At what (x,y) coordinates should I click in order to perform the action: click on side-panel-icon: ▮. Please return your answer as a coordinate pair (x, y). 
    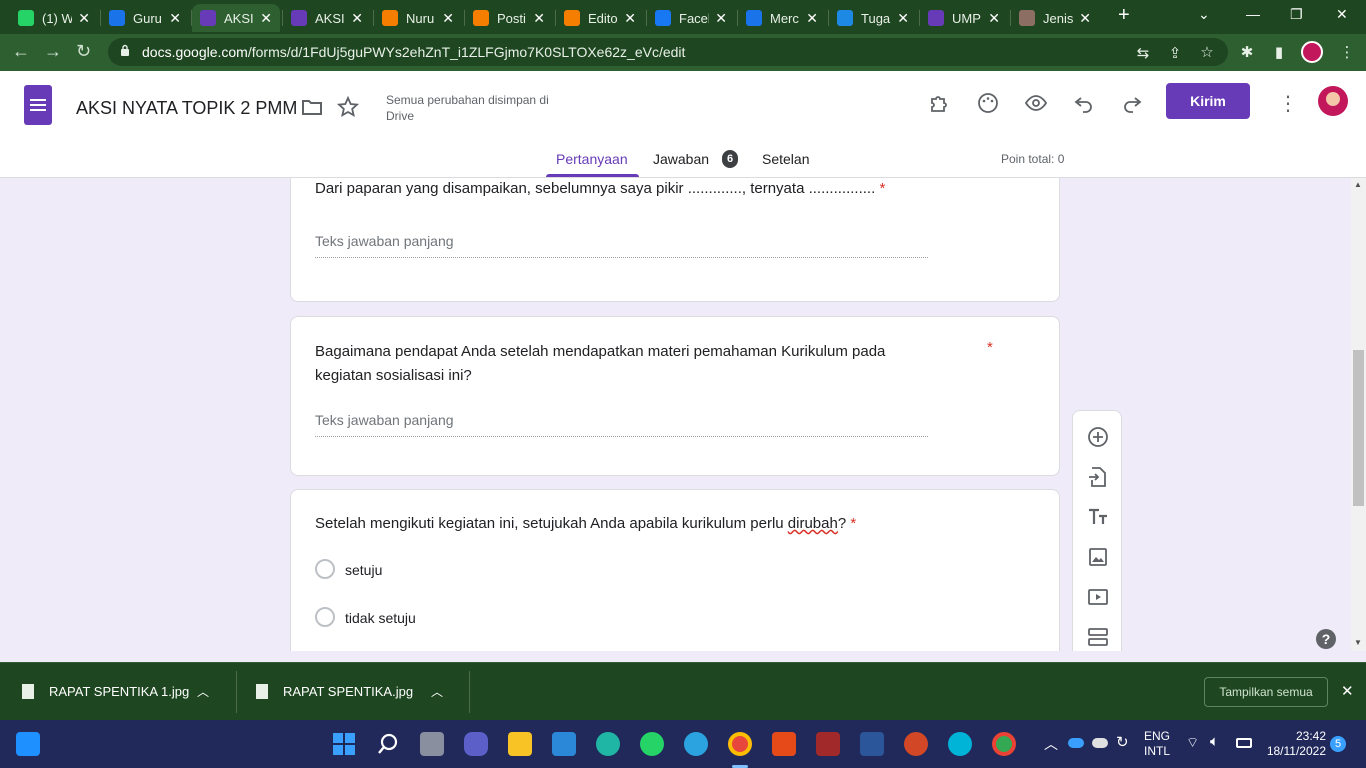
    Looking at the image, I should click on (1279, 52).